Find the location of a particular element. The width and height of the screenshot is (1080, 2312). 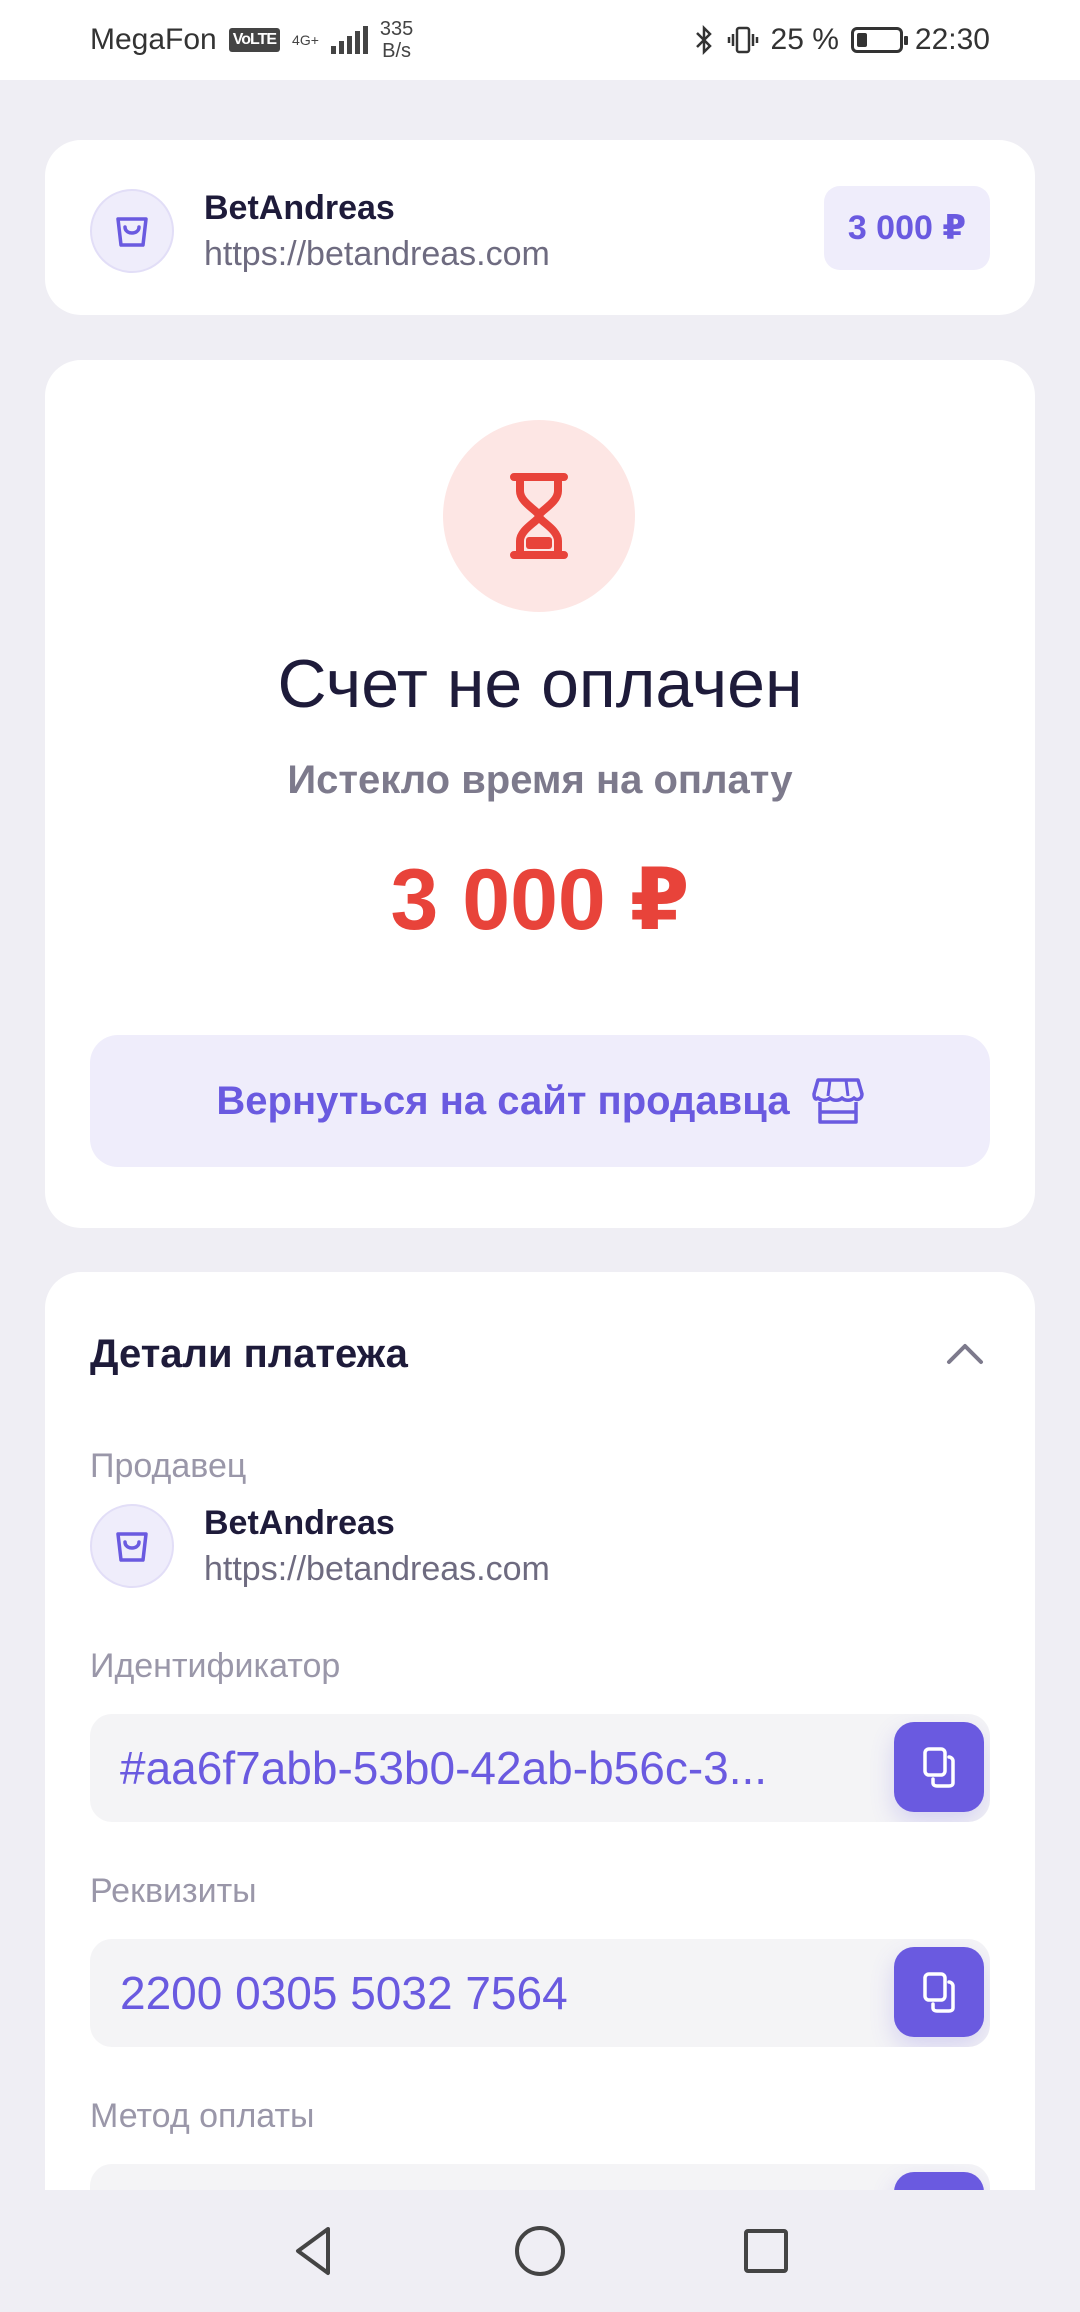

status-bar-left: MegaFon VoLTE 4G+ 335 B/s is located at coordinates (251, 40).